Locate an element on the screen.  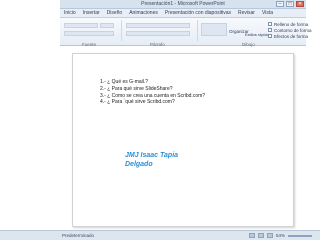
close-button: ✕ is located at coordinates (300, 4).